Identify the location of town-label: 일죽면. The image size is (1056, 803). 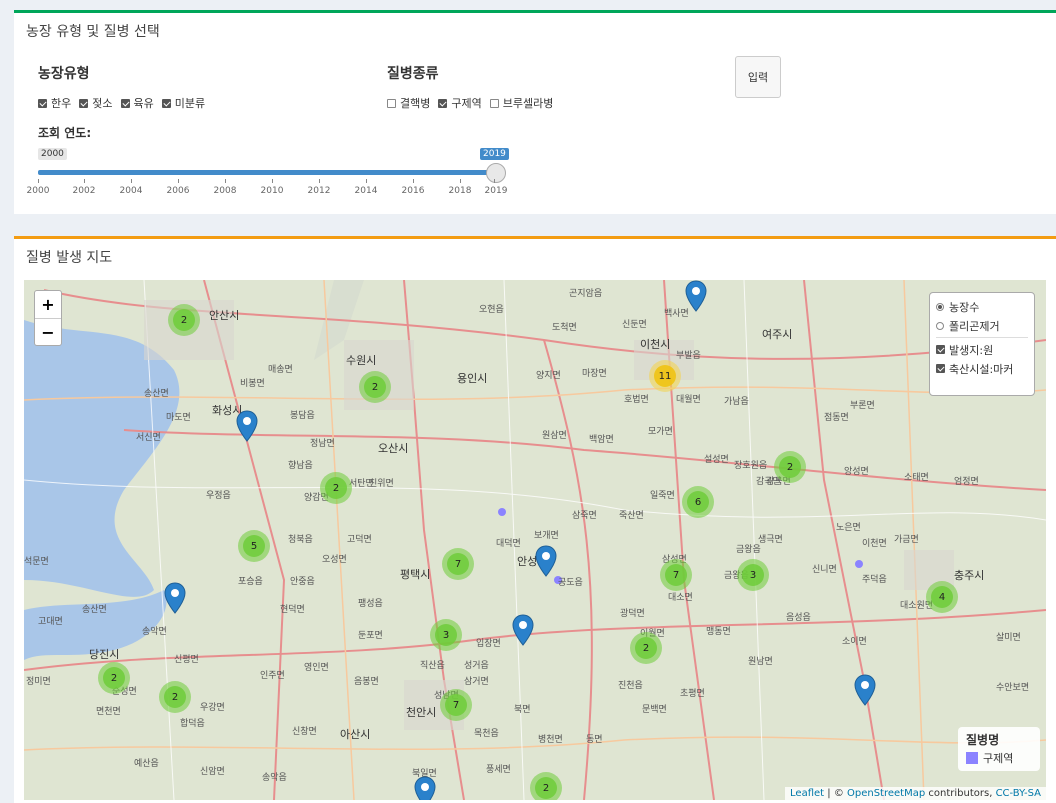
(662, 496).